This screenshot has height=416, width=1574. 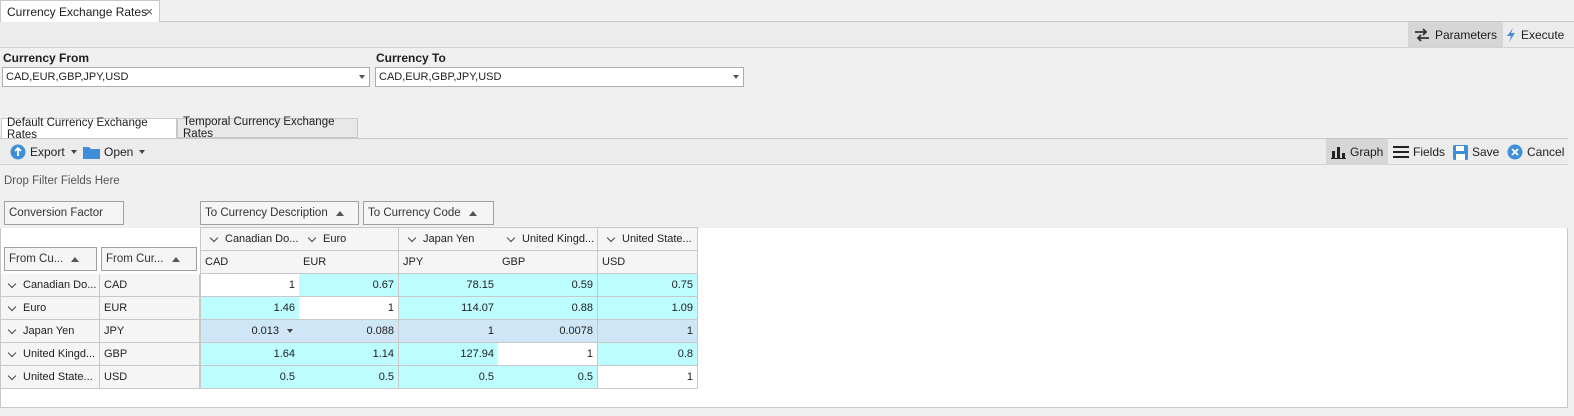 What do you see at coordinates (648, 354) in the screenshot?
I see `data-cell: 0.8` at bounding box center [648, 354].